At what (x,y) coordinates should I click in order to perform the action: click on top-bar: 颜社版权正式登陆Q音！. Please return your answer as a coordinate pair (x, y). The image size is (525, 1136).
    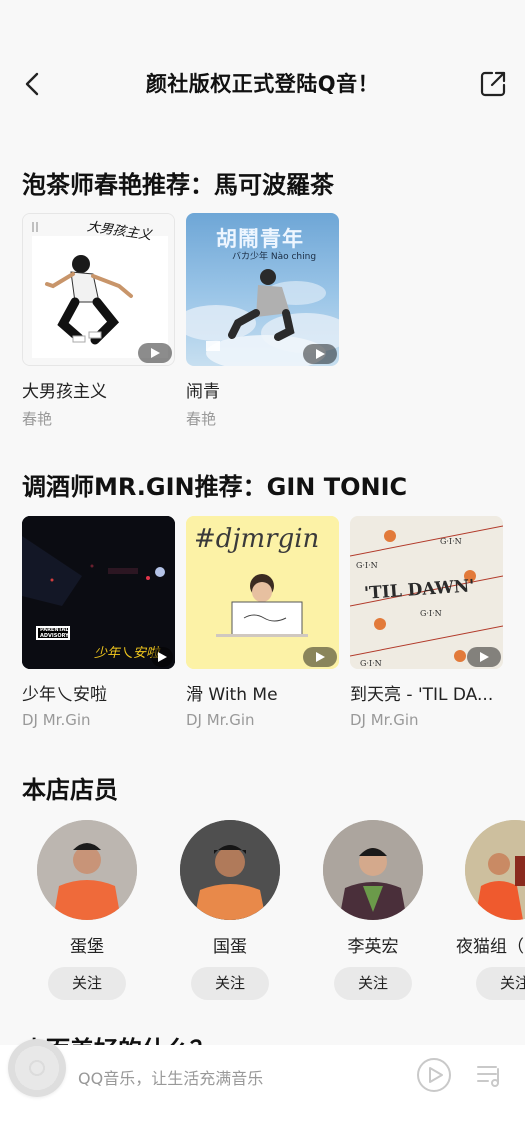
    Looking at the image, I should click on (262, 61).